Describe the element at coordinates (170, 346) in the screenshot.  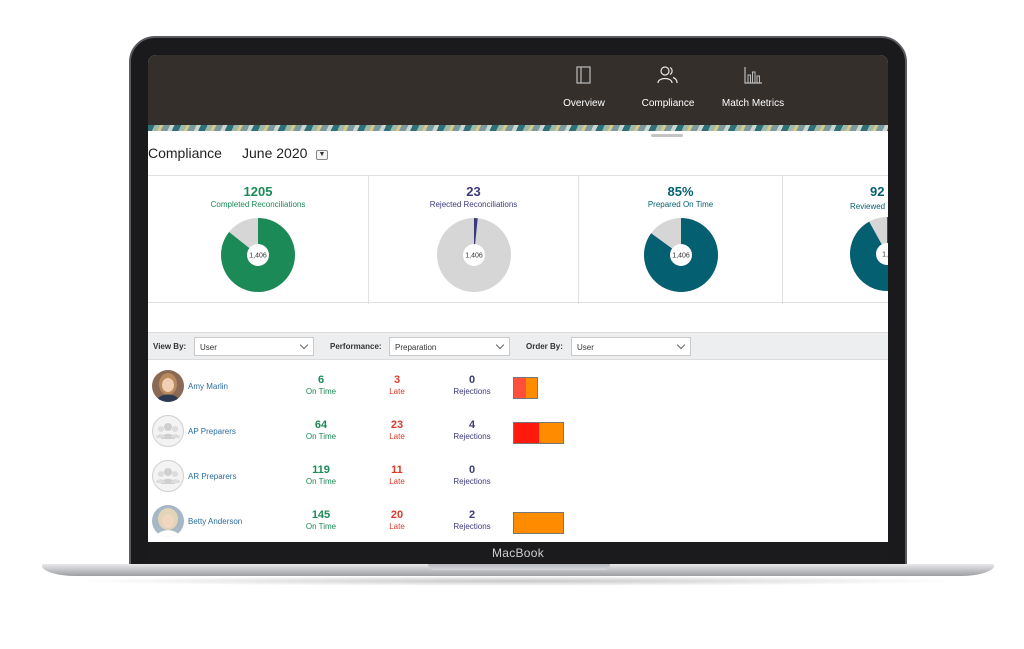
I see `view-by-label: View By:` at that location.